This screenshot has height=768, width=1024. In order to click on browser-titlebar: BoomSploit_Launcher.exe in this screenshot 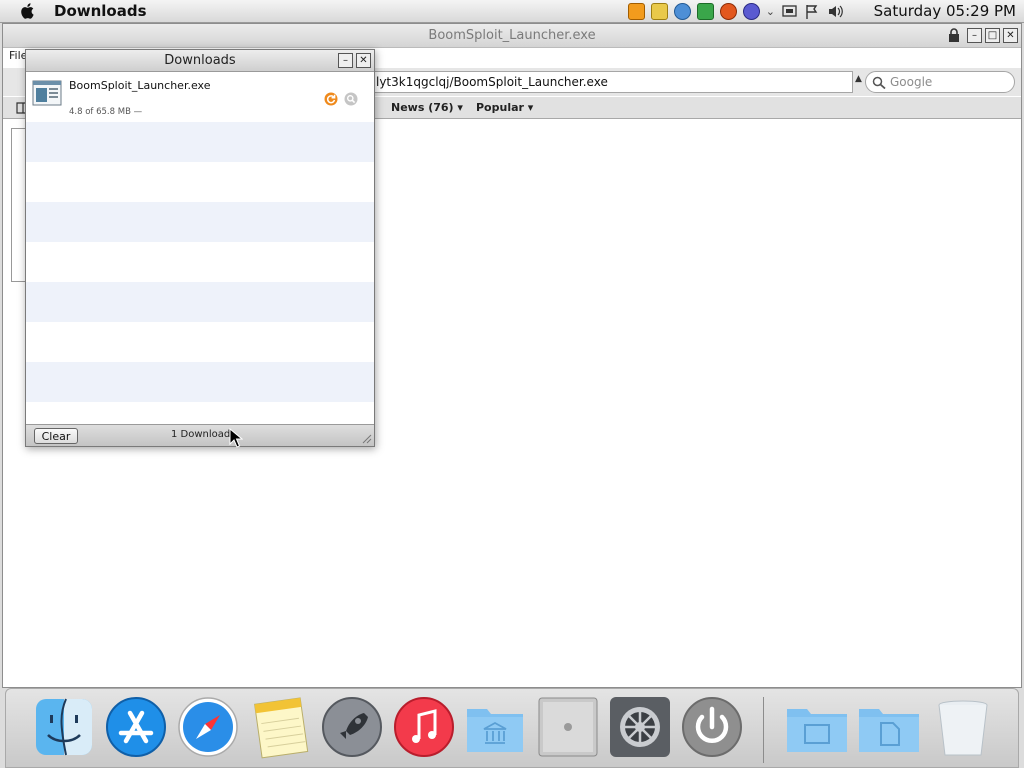, I will do `click(512, 36)`.